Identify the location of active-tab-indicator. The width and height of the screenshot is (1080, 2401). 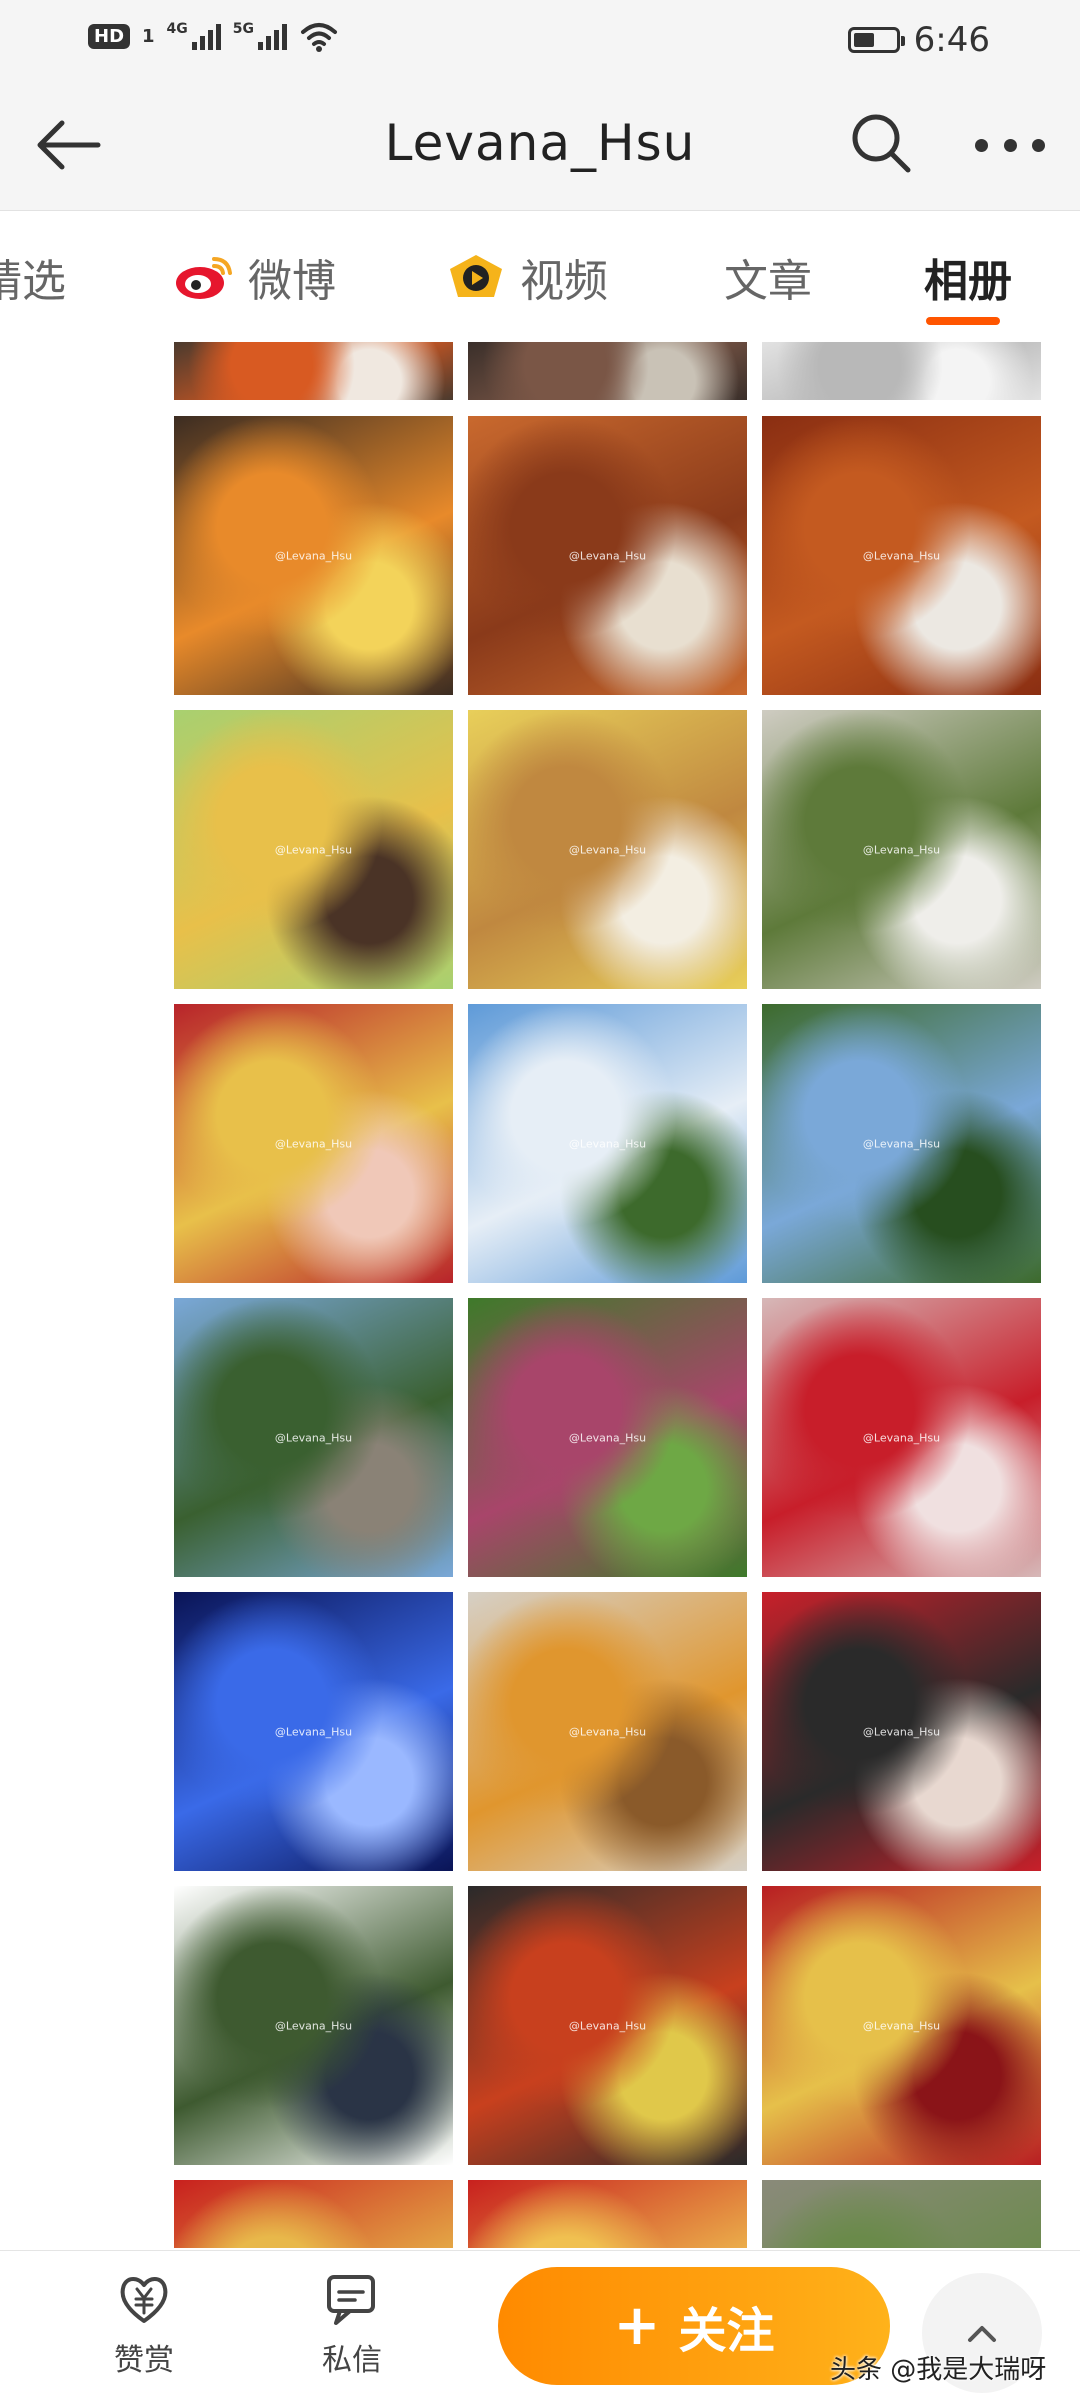
(963, 321).